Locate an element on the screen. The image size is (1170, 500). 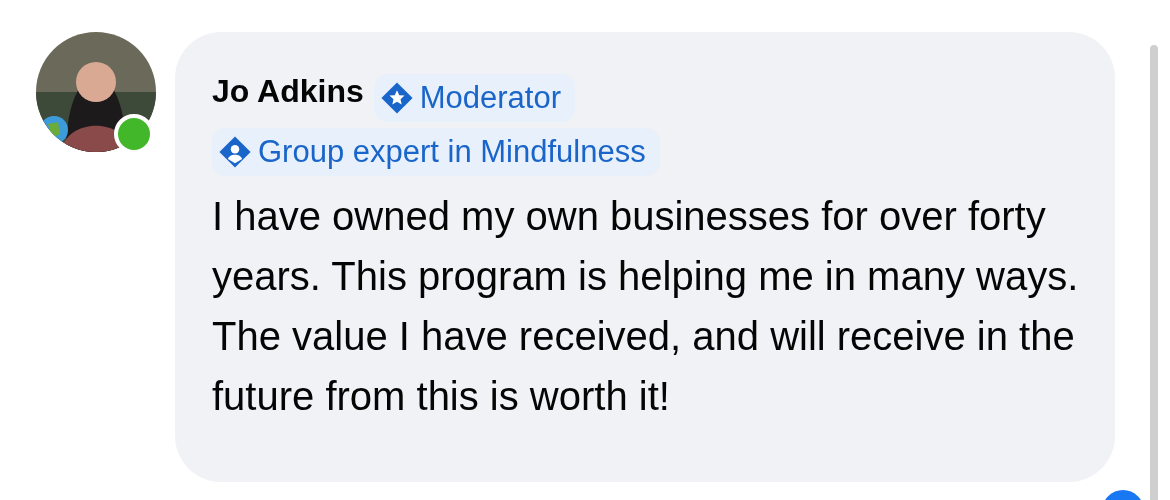
badge: Group expert in Mindfulness is located at coordinates (436, 151).